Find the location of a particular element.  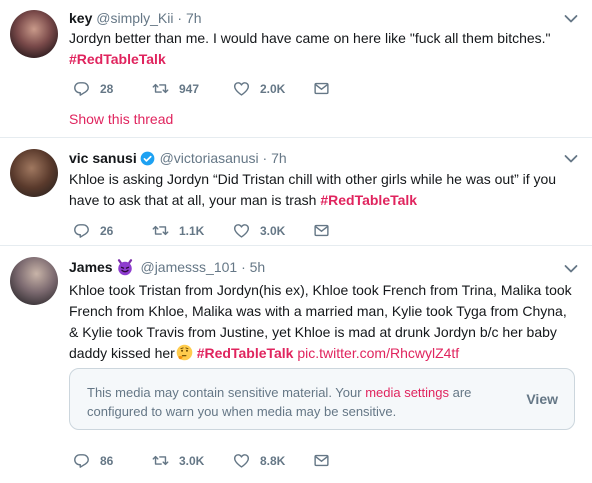

retweet-button: 1.1K is located at coordinates (178, 230).